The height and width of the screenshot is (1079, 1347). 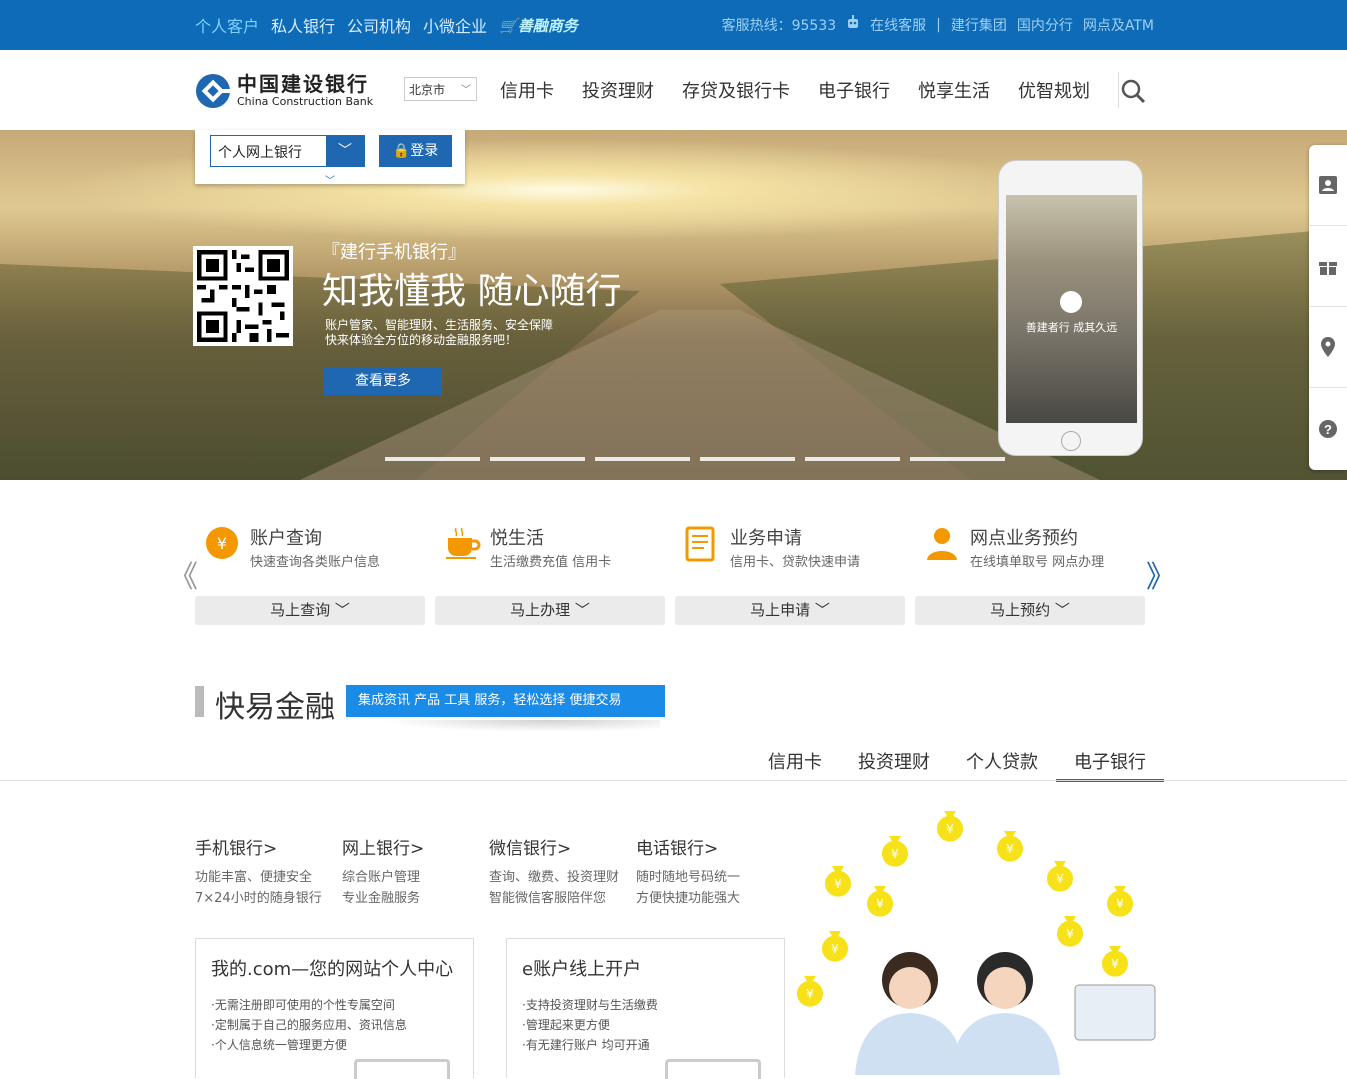 What do you see at coordinates (310, 574) in the screenshot?
I see `service-account-query: ¥ 账户查询 快速查询各类账户信息 马上查询 ﹀` at bounding box center [310, 574].